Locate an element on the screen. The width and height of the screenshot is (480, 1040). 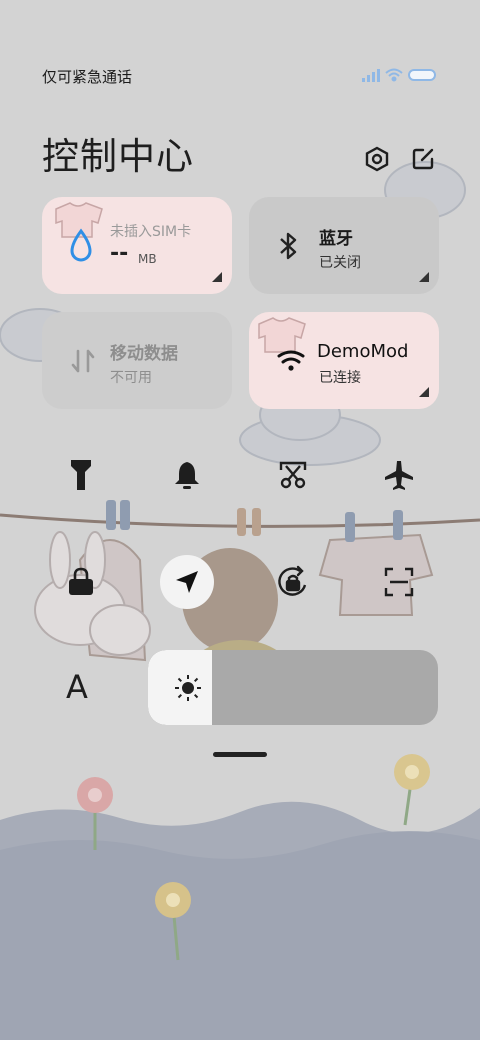
location-active-bg is located at coordinates (187, 582).